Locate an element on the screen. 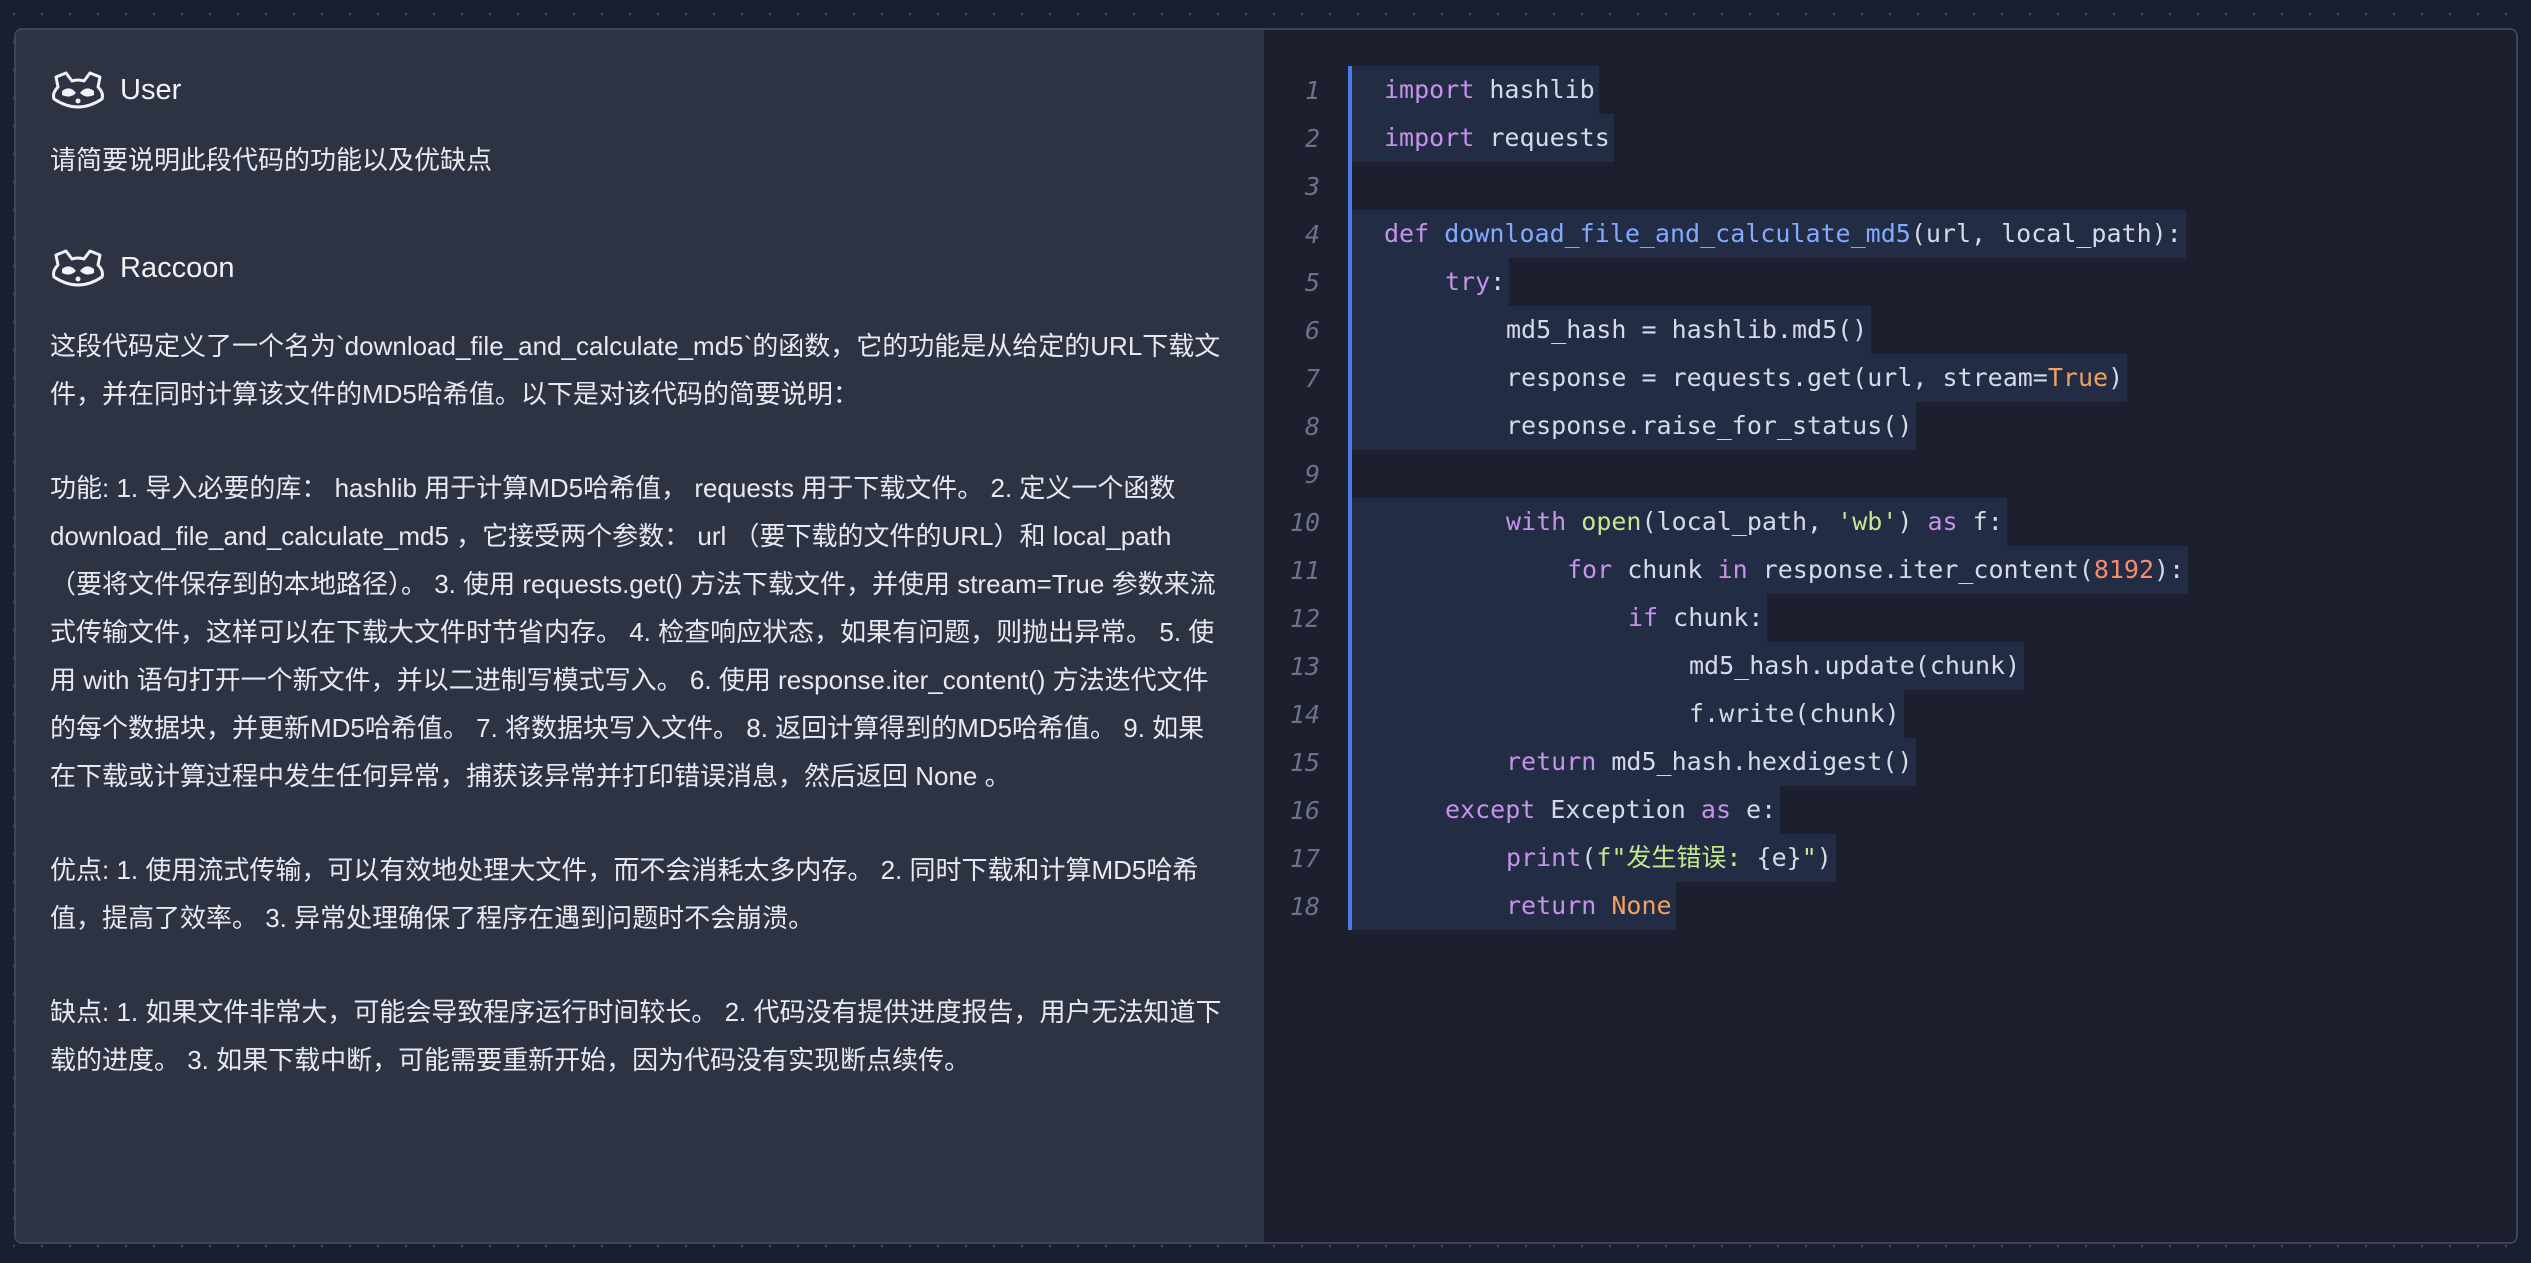 The width and height of the screenshot is (2531, 1263). line-number: 18 is located at coordinates (1304, 906).